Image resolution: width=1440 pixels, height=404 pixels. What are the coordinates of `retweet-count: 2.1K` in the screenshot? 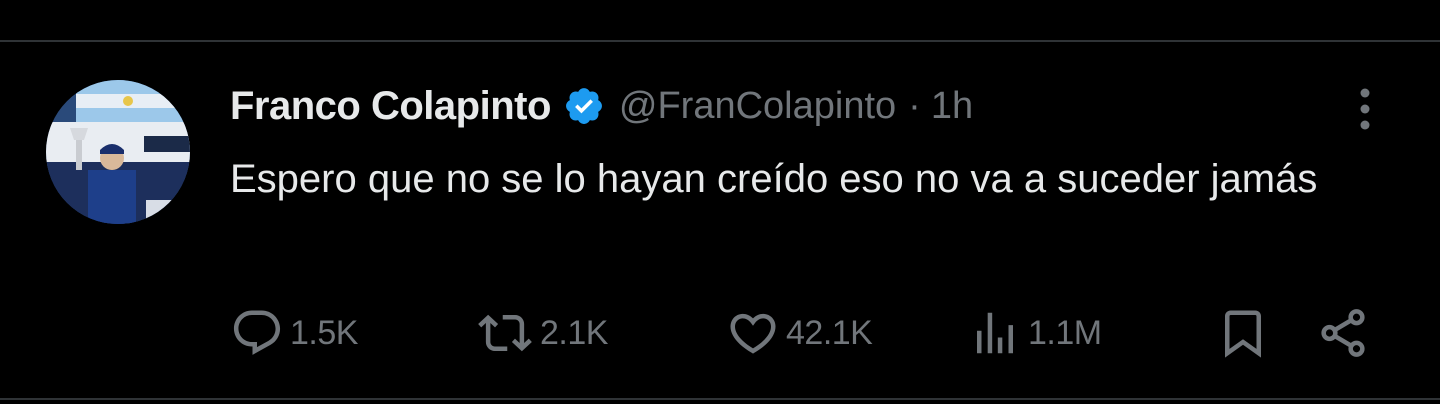 It's located at (574, 332).